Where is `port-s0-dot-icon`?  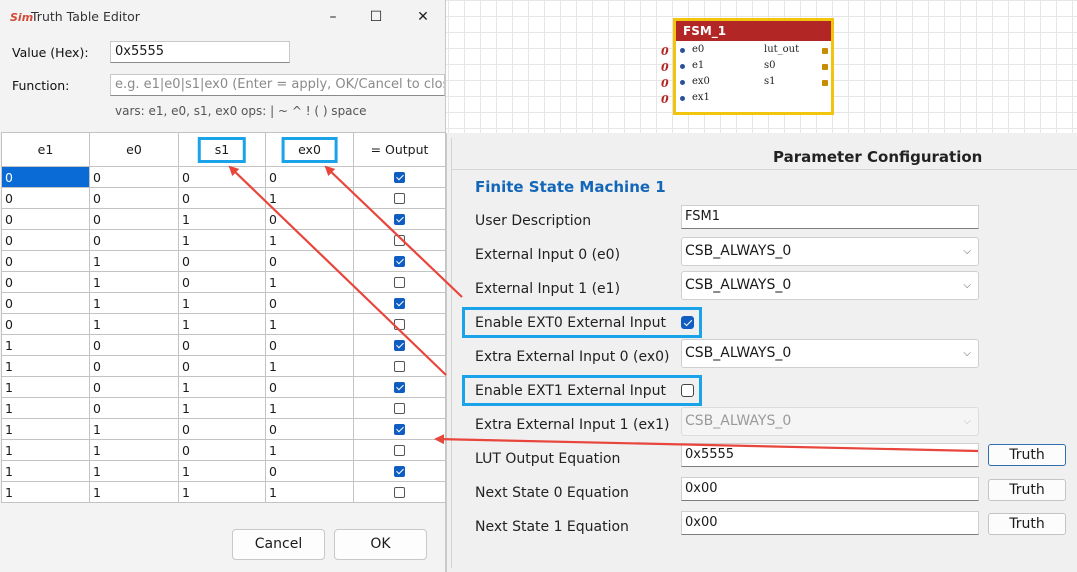 port-s0-dot-icon is located at coordinates (825, 67).